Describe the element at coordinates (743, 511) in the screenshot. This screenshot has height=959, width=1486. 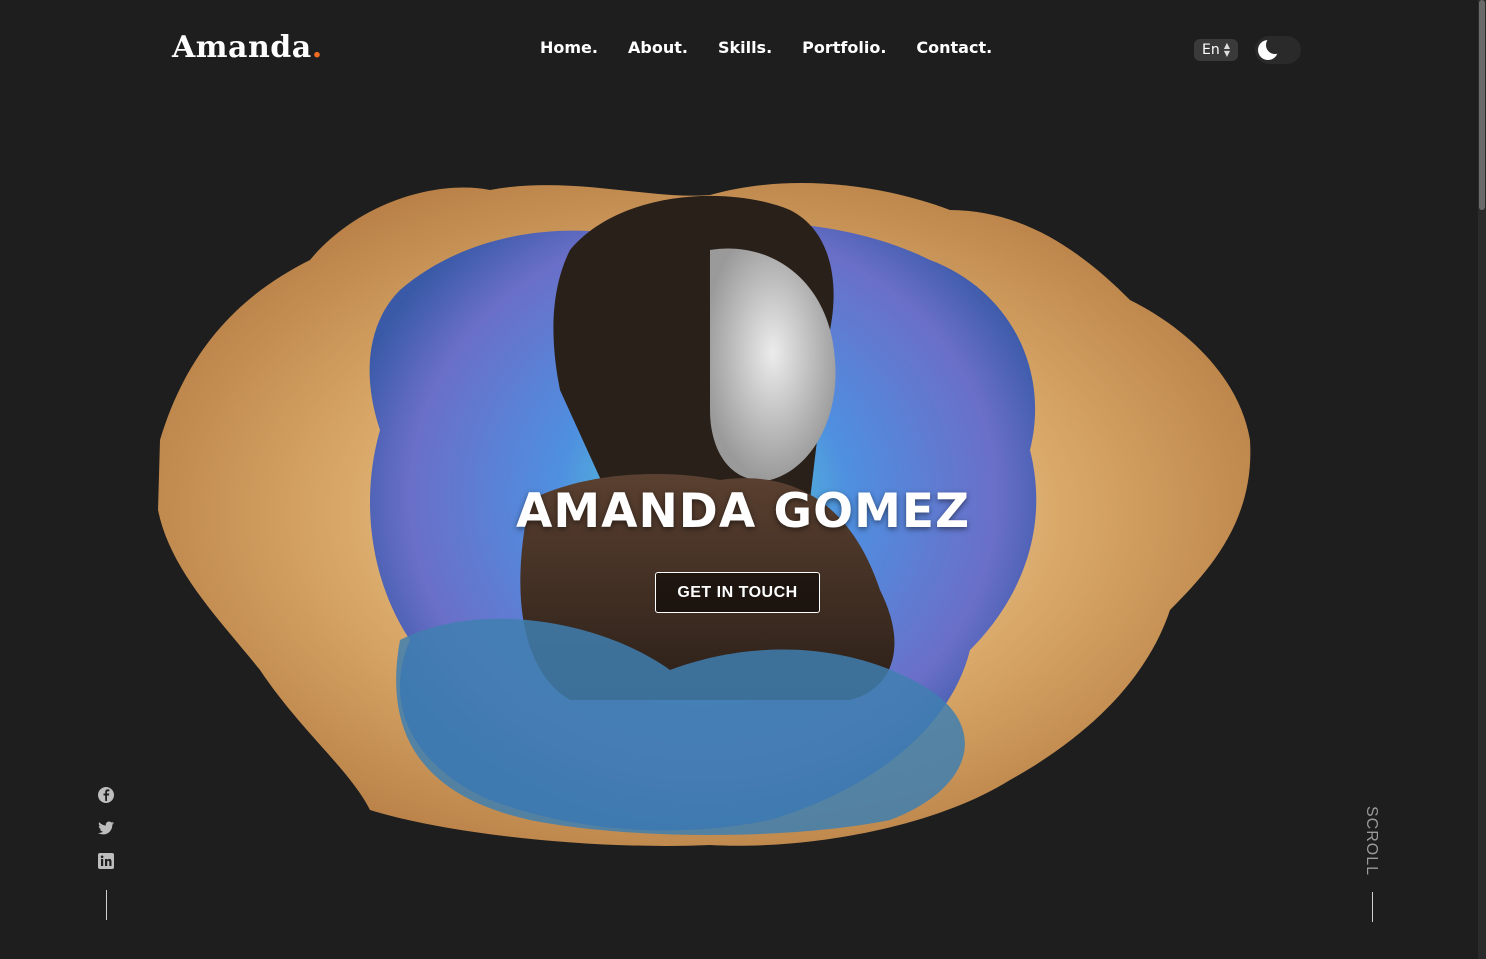
I see `hero-name: AMANDA GOMEZ` at that location.